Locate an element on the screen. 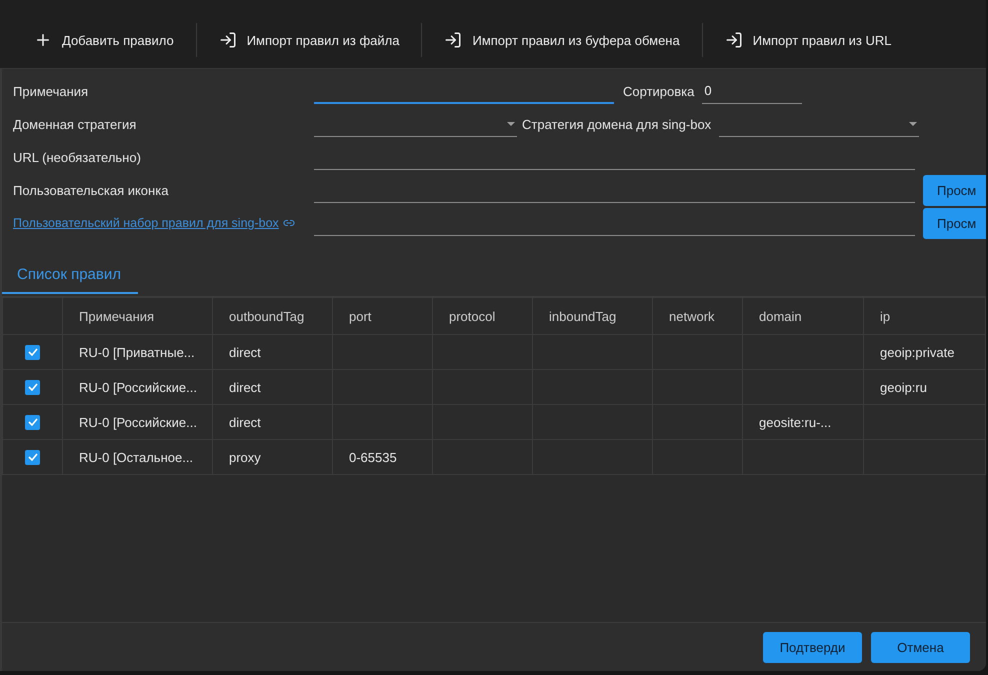 Image resolution: width=988 pixels, height=675 pixels. field-label: Пользовательская иконка is located at coordinates (91, 190).